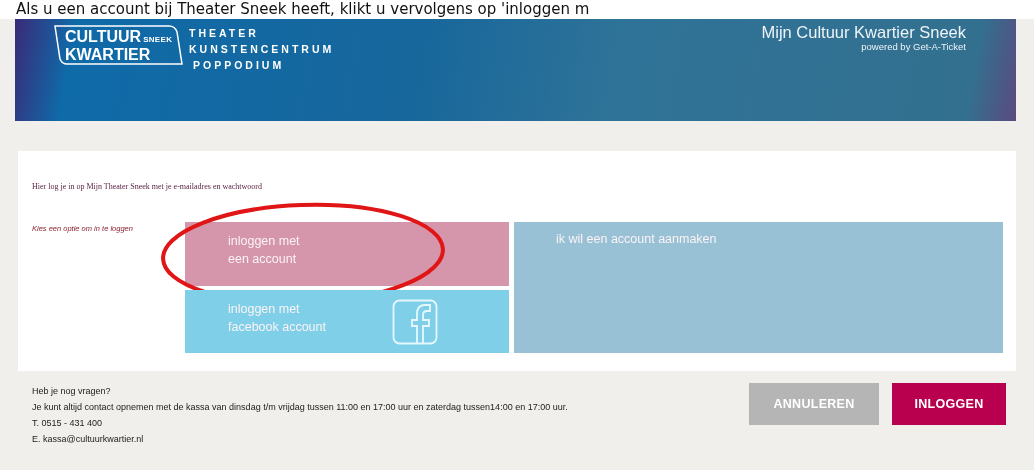  Describe the element at coordinates (303, 9) in the screenshot. I see `caption-text: Als u een account bij Theater Sneek heeft, klikt u vervolgens op 'inloggen m` at that location.